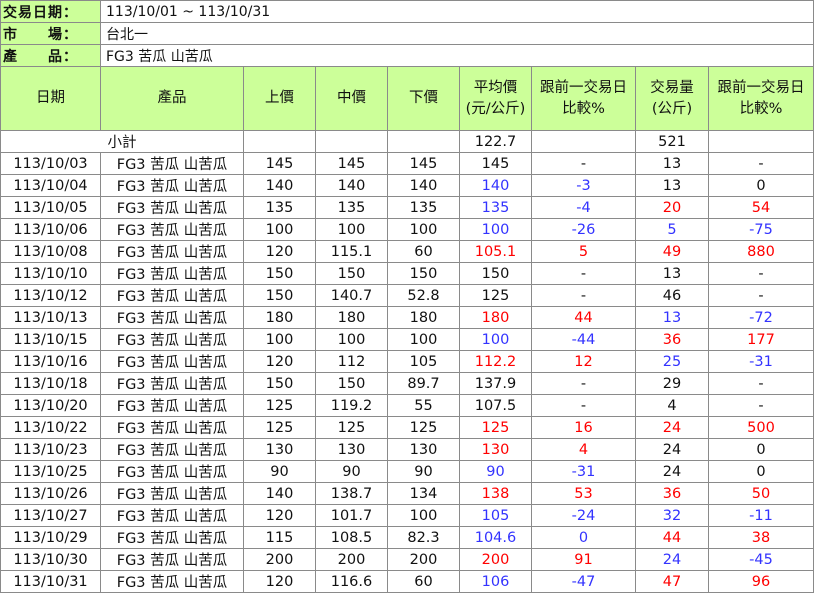  I want to click on cell-date: 113/10/15, so click(50, 339).